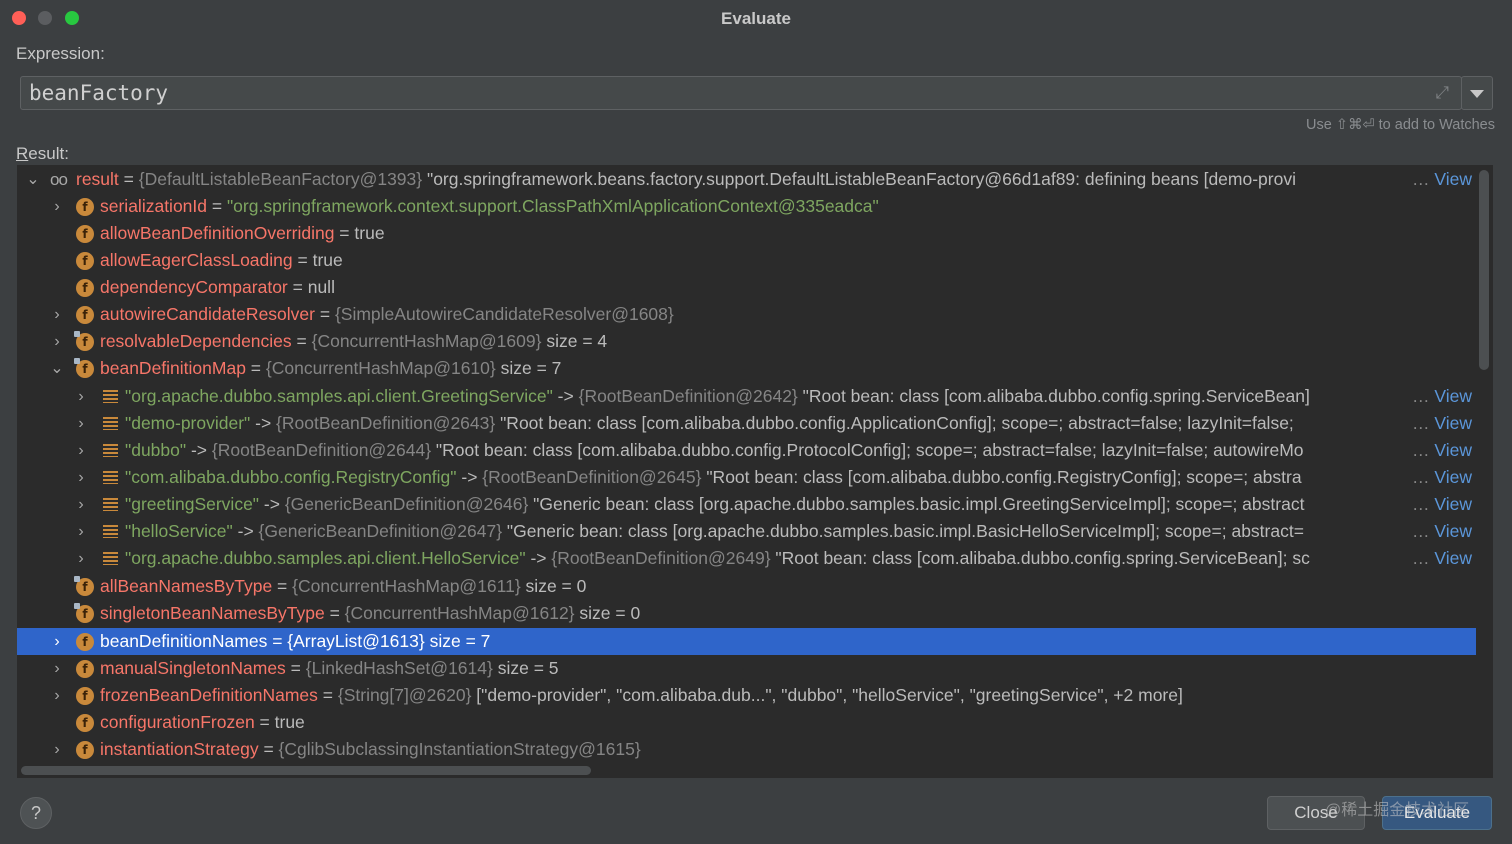 Image resolution: width=1512 pixels, height=844 pixels. What do you see at coordinates (746, 722) in the screenshot?
I see `tree-row-field: f configurationFrozen = true` at bounding box center [746, 722].